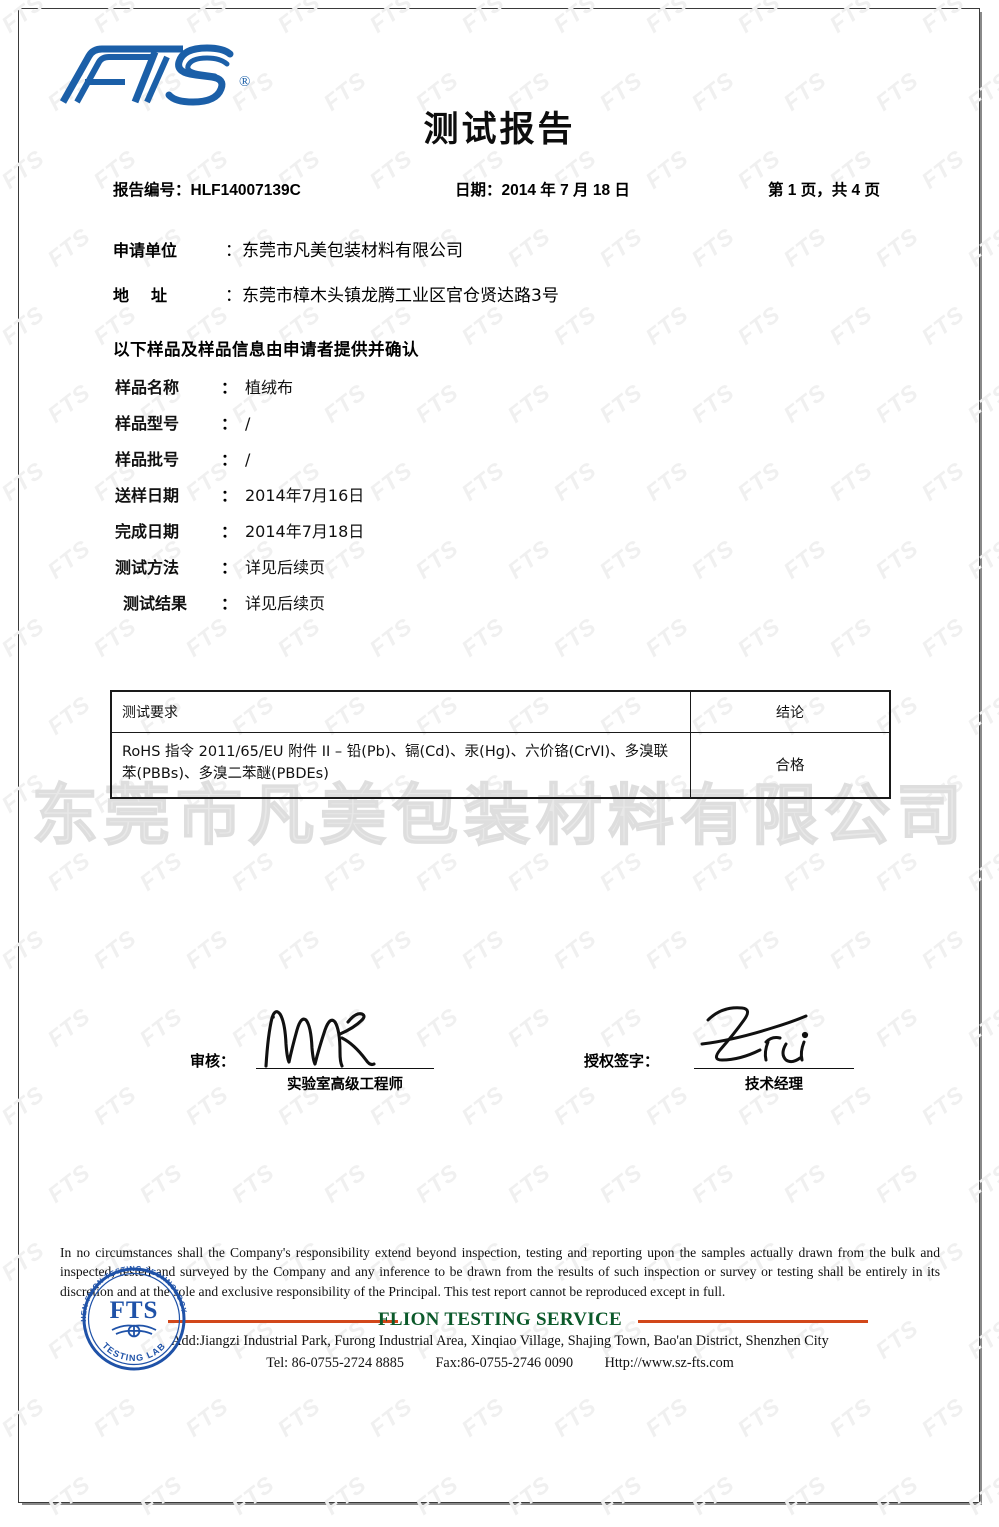 The width and height of the screenshot is (999, 1527). I want to click on sample-info-label: 样品批号, so click(147, 459).